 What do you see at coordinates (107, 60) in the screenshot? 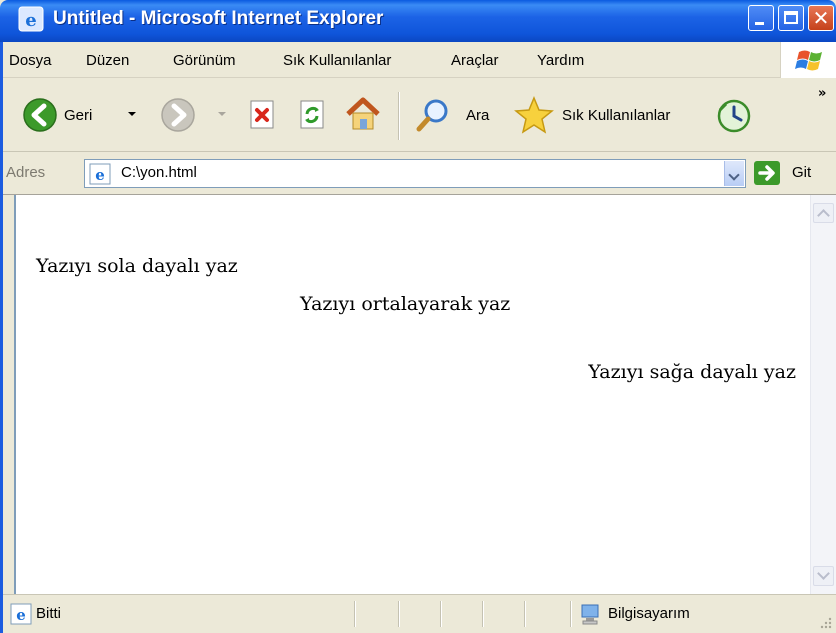
I see `menu-edit: Düzen` at bounding box center [107, 60].